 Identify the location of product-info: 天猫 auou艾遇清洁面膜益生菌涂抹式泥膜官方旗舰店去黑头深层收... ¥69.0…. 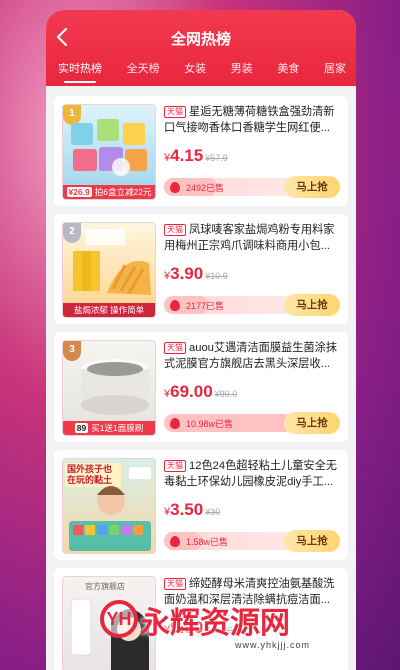
(248, 387).